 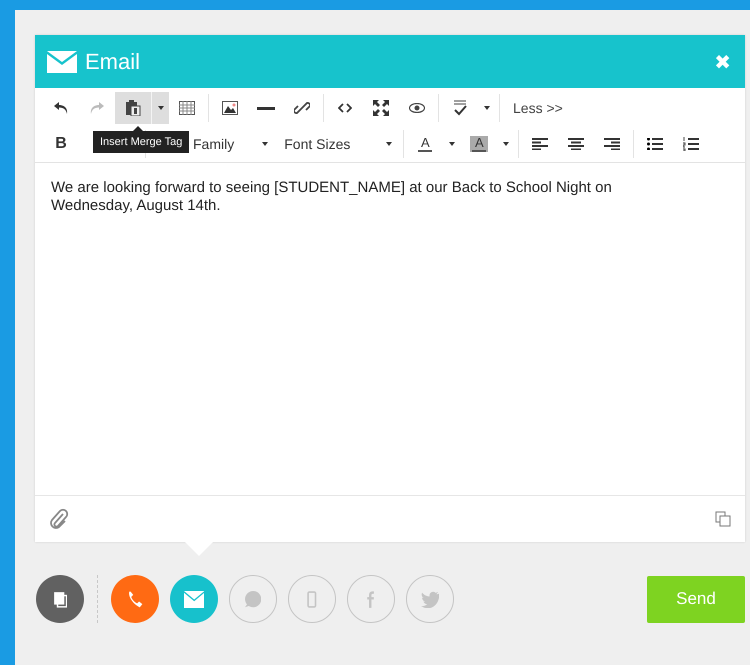 I want to click on window-title: Email, so click(x=113, y=61).